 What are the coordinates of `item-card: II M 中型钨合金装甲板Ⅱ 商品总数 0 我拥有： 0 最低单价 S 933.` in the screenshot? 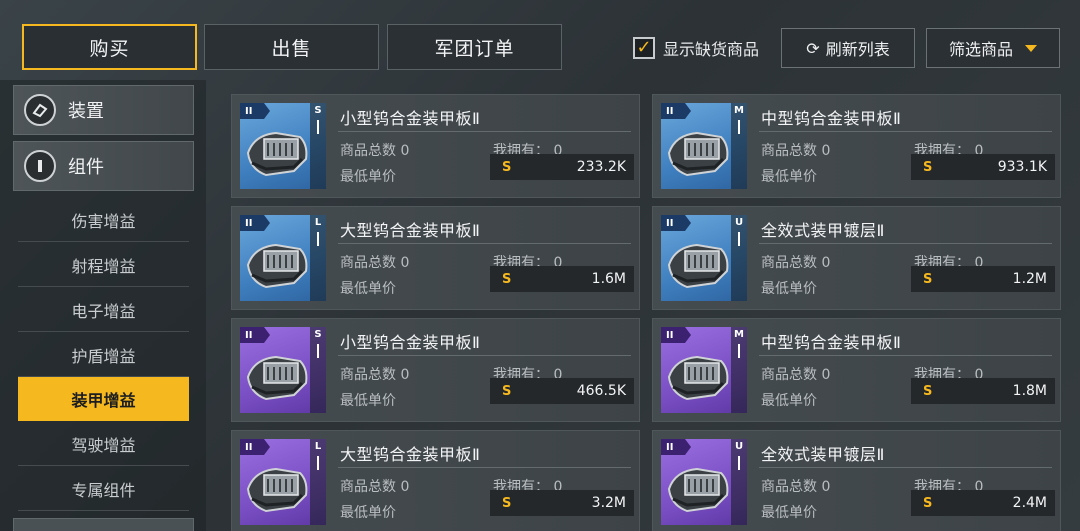 It's located at (856, 146).